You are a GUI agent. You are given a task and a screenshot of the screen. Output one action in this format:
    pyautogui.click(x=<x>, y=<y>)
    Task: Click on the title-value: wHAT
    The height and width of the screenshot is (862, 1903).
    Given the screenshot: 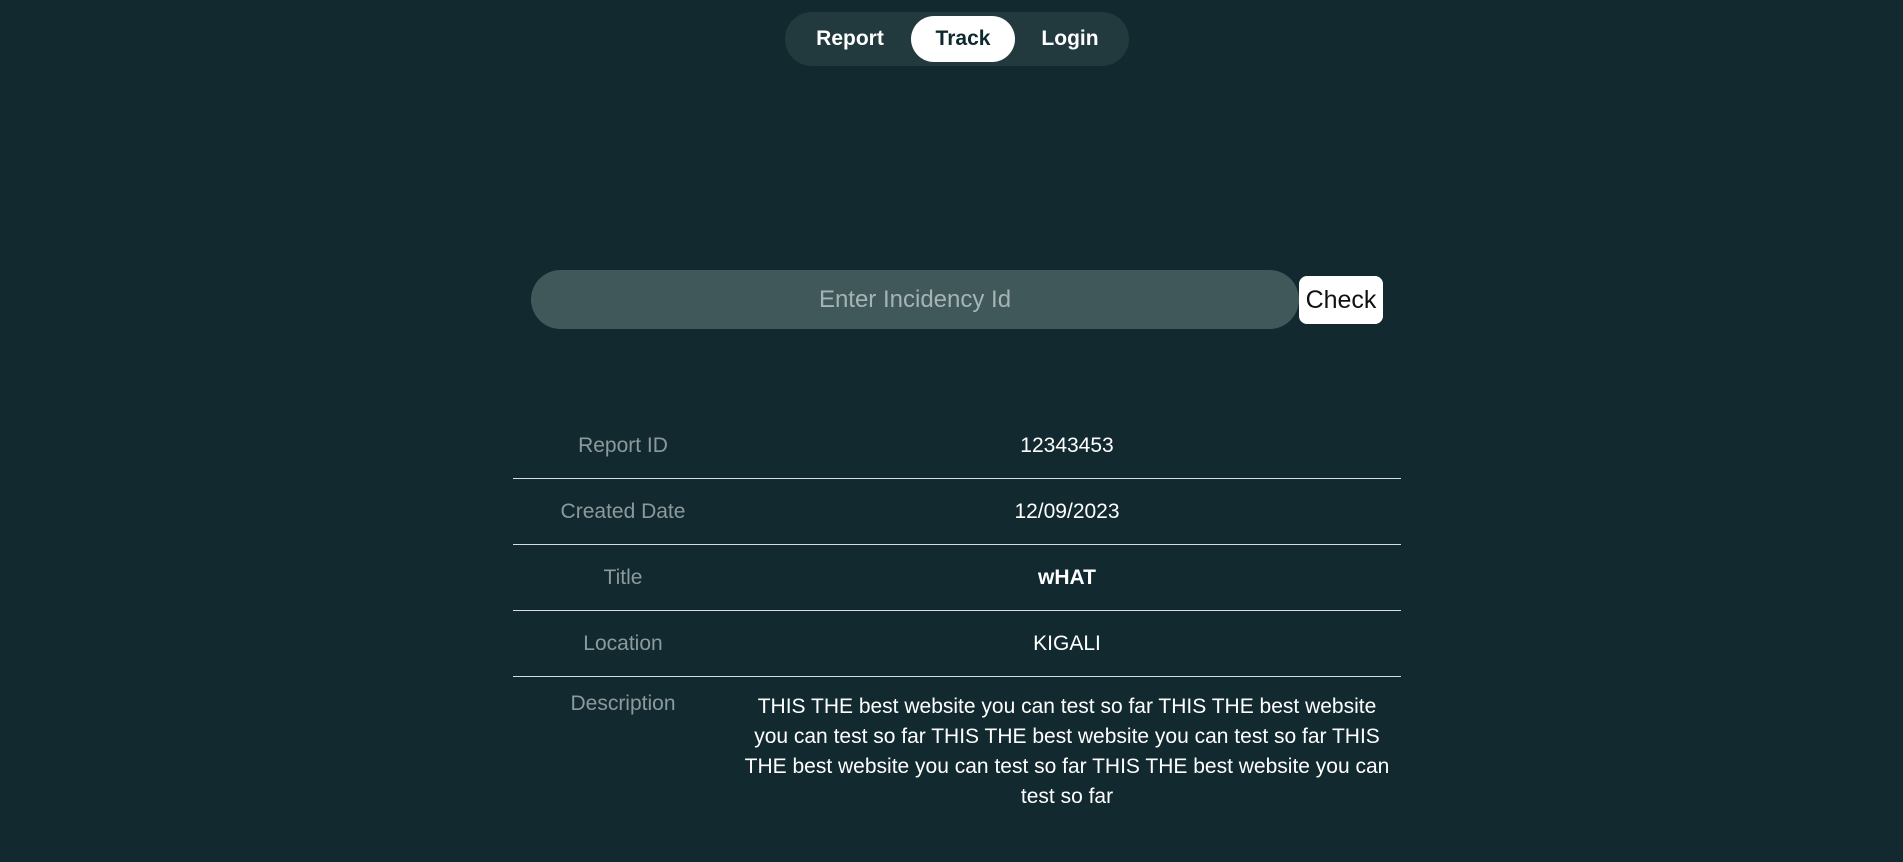 What is the action you would take?
    pyautogui.click(x=1067, y=577)
    